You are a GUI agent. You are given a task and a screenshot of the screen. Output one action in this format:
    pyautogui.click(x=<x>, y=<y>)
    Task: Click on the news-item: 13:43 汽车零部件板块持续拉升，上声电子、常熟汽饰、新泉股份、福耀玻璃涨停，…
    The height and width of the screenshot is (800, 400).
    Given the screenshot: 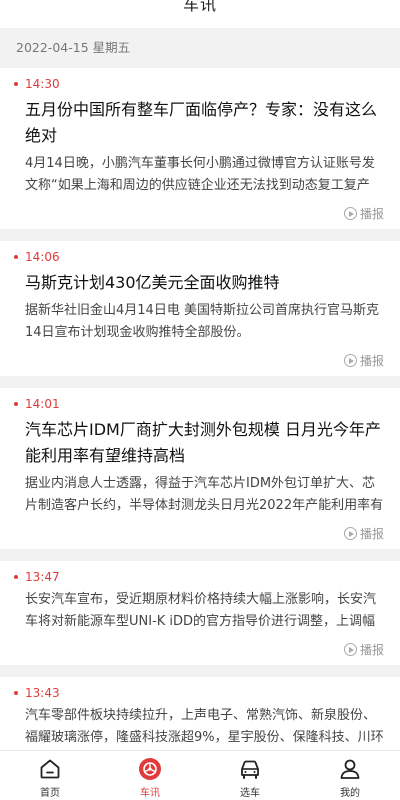 What is the action you would take?
    pyautogui.click(x=200, y=713)
    